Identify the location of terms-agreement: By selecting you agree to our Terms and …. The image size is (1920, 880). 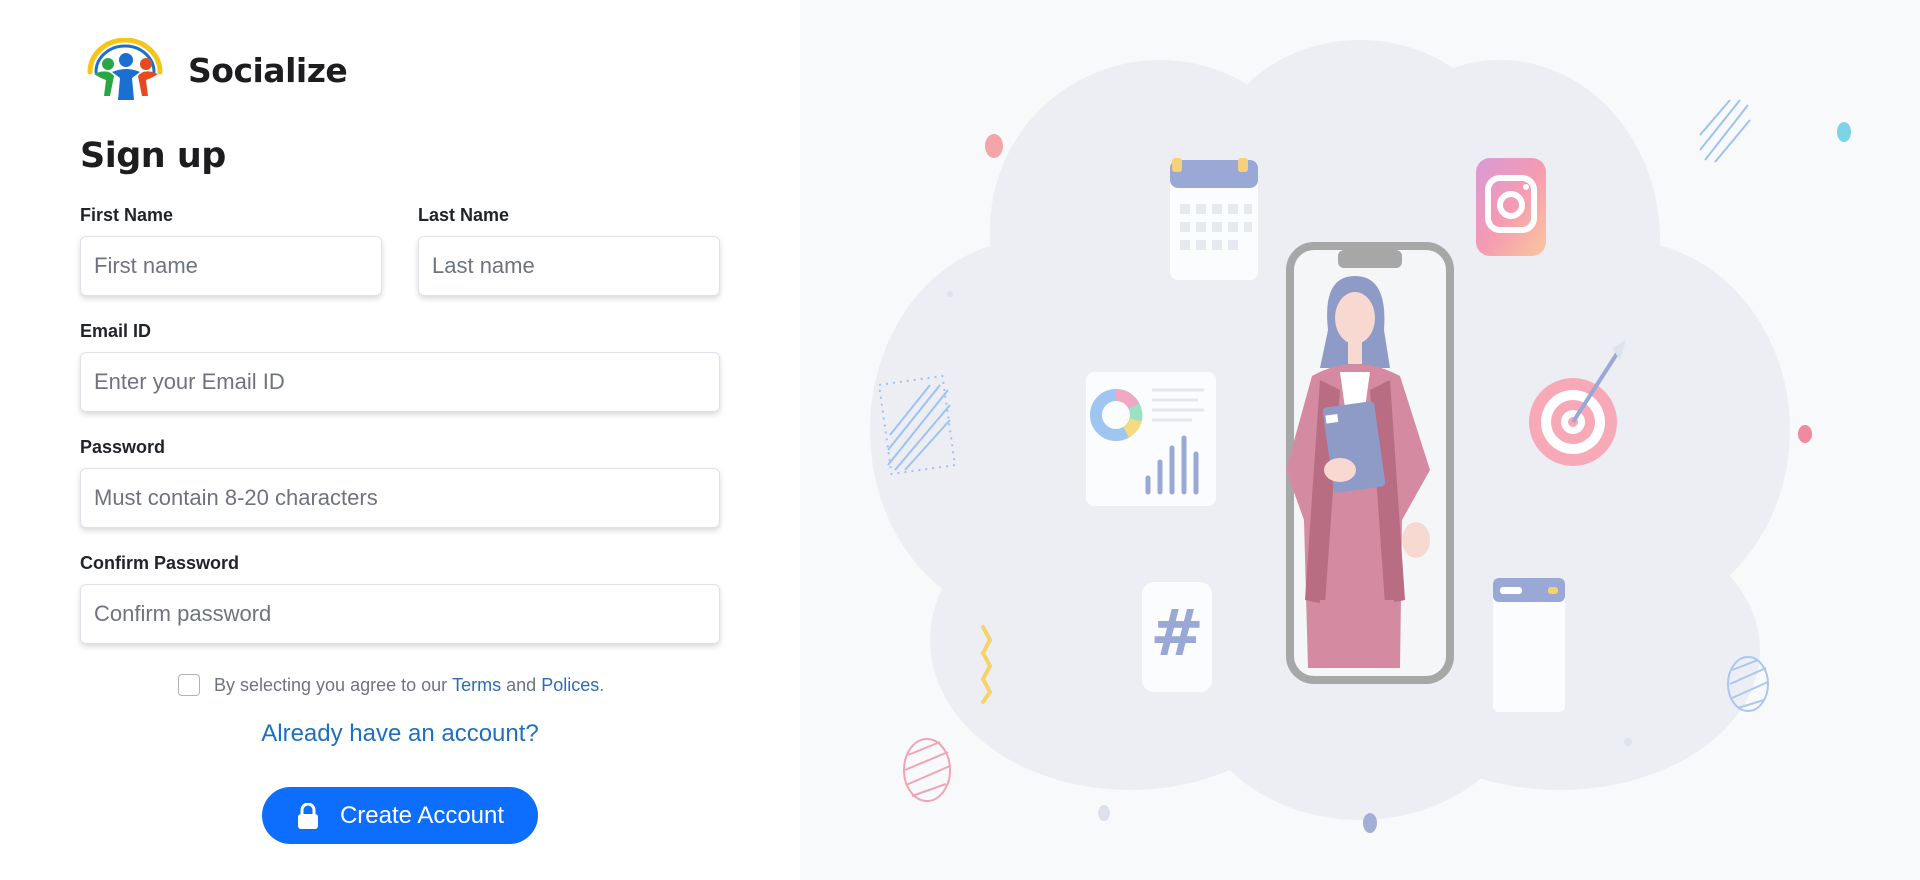
(391, 684).